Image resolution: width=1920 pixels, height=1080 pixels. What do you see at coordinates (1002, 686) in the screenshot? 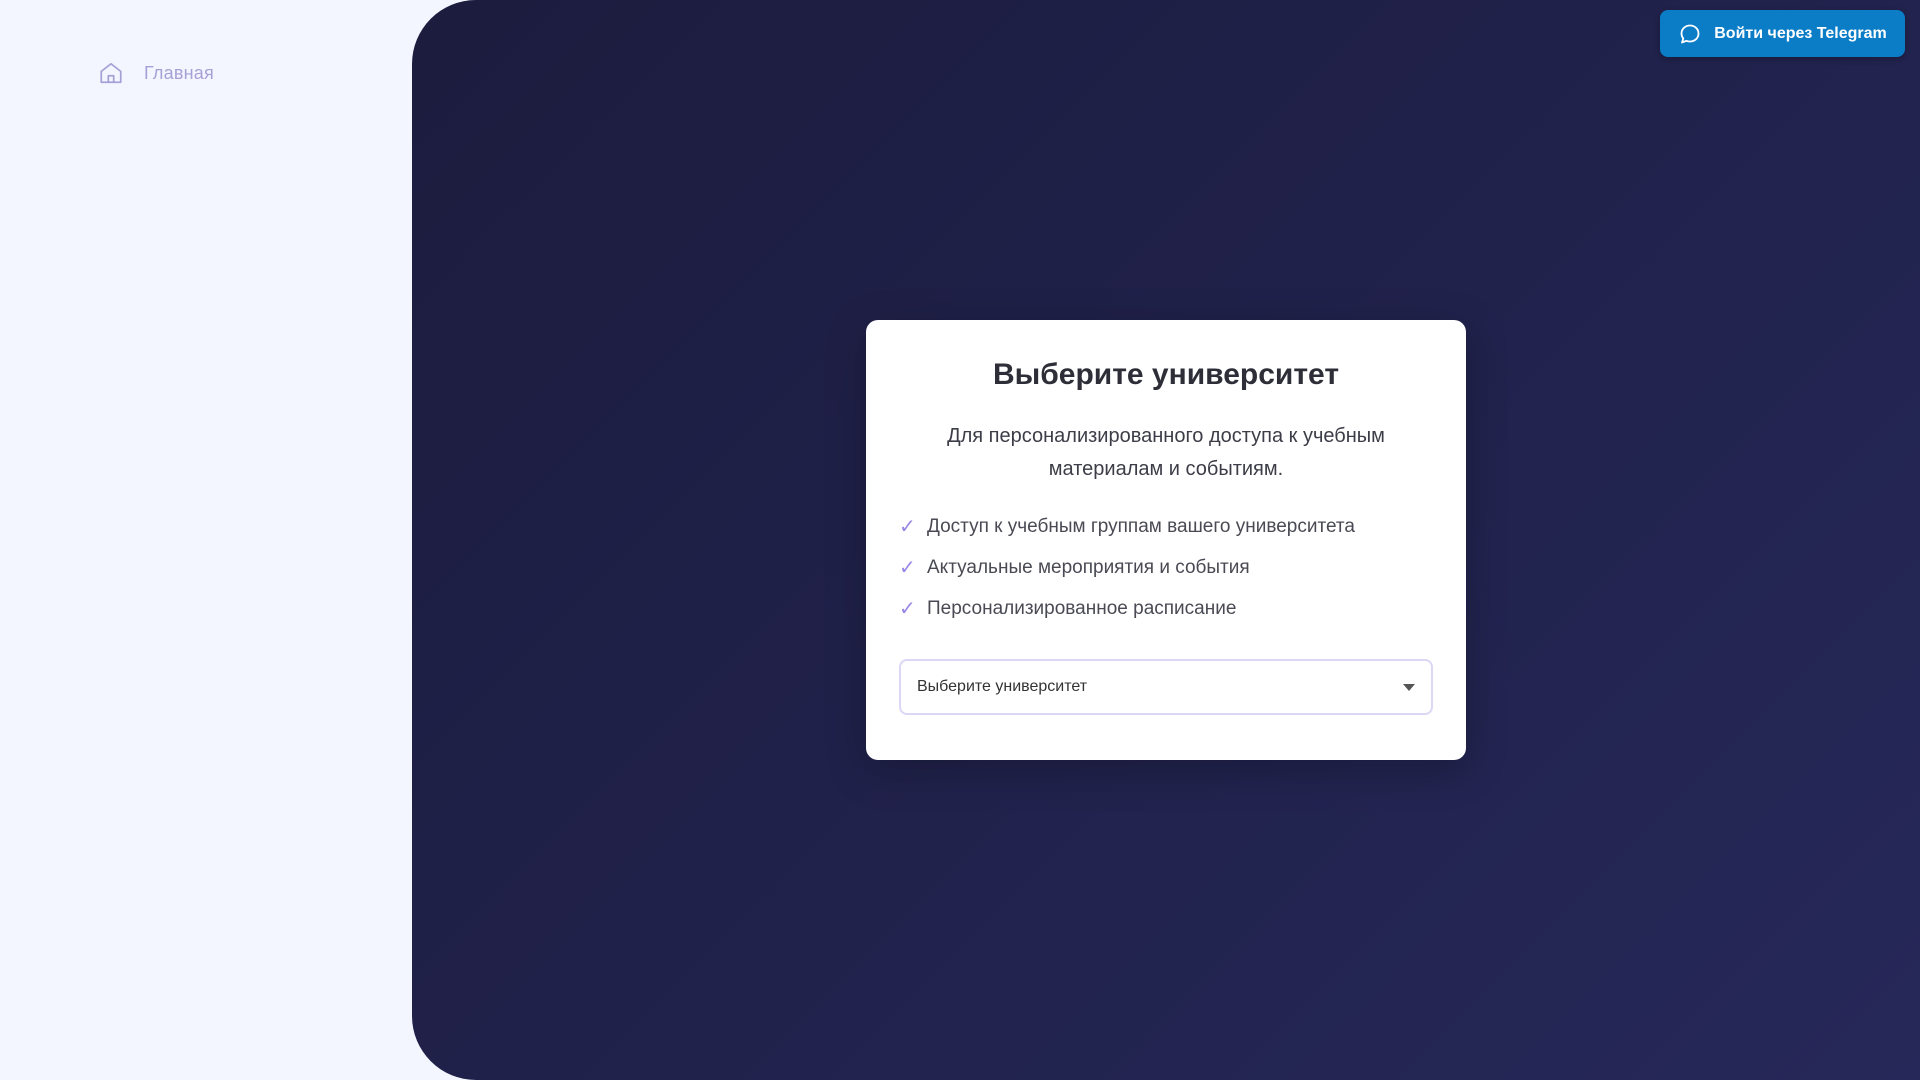
I see `university-select-value: Выберите университет` at bounding box center [1002, 686].